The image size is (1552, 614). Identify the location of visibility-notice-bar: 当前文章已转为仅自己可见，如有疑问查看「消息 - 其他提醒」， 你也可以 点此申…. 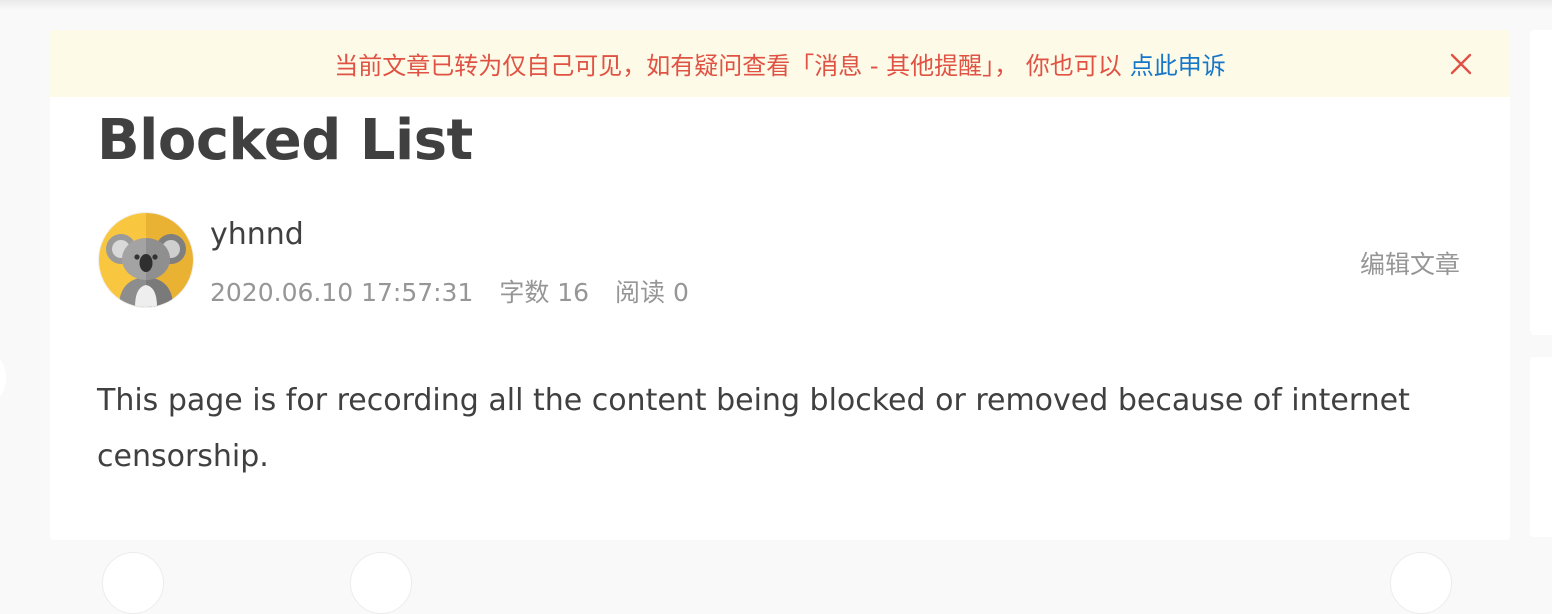
(780, 63).